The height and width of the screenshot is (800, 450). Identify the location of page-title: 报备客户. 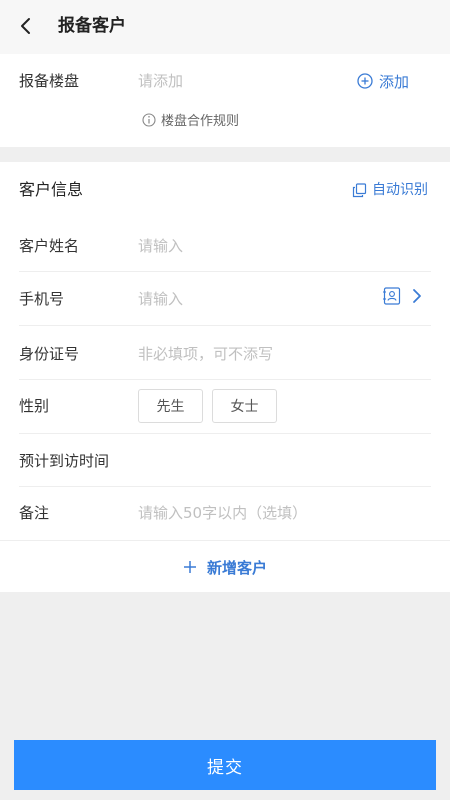
(92, 26).